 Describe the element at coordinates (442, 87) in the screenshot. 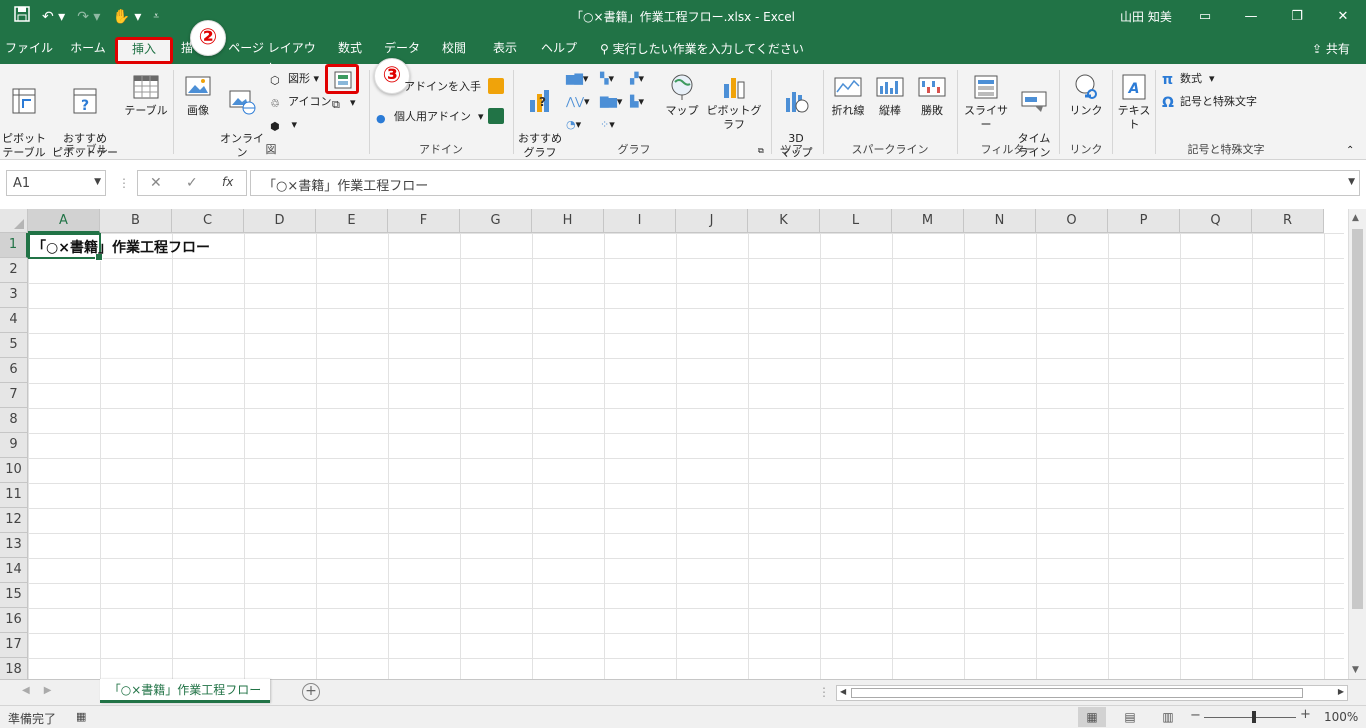

I see `get-addins-button: アドインを入手` at that location.